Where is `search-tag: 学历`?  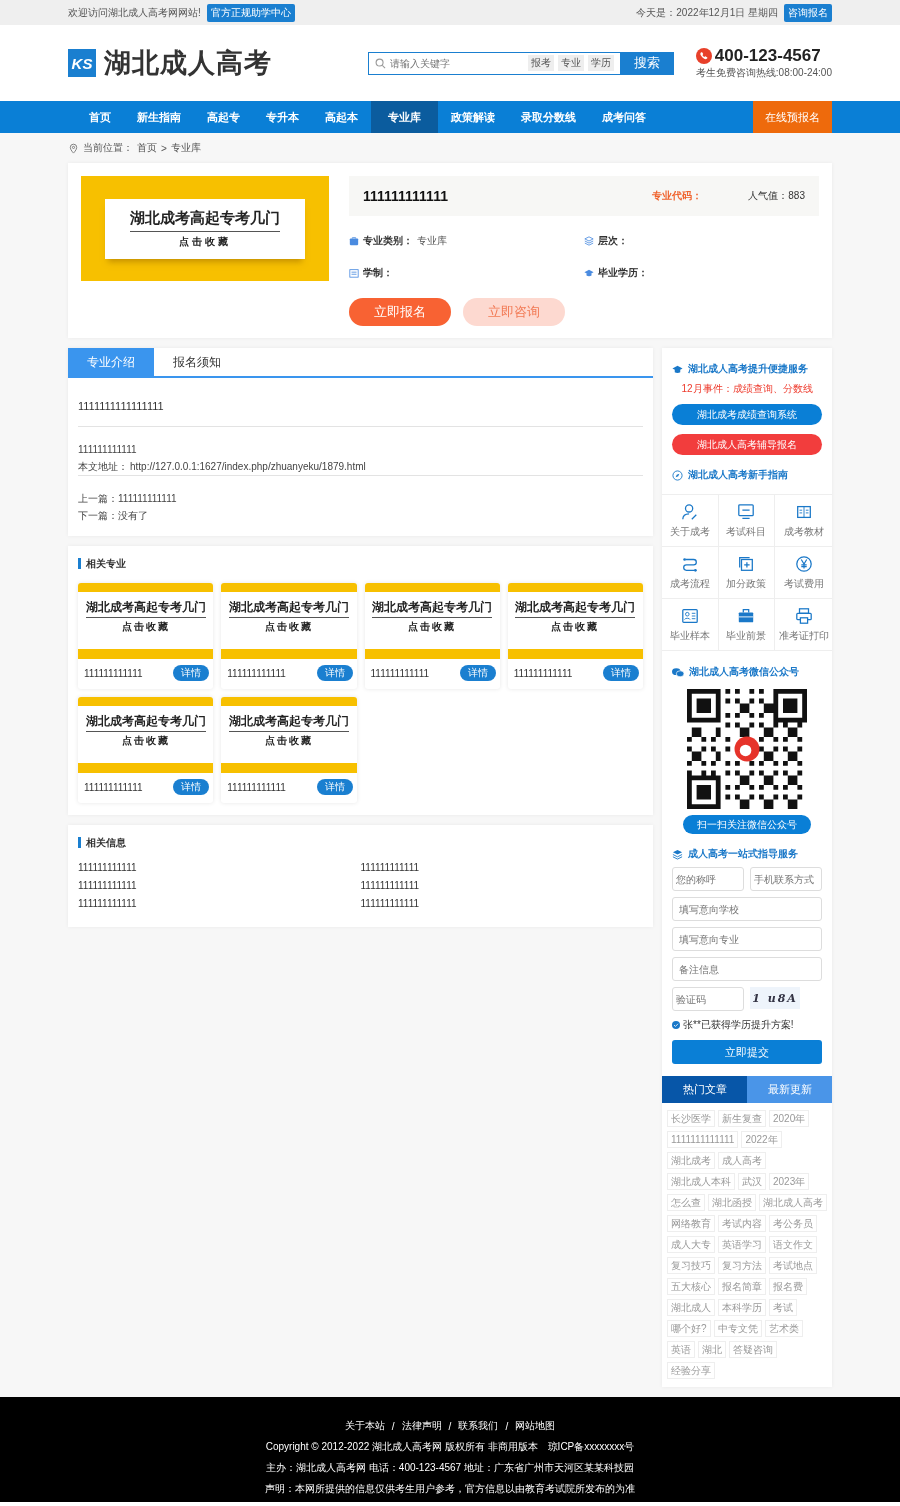 search-tag: 学历 is located at coordinates (600, 63).